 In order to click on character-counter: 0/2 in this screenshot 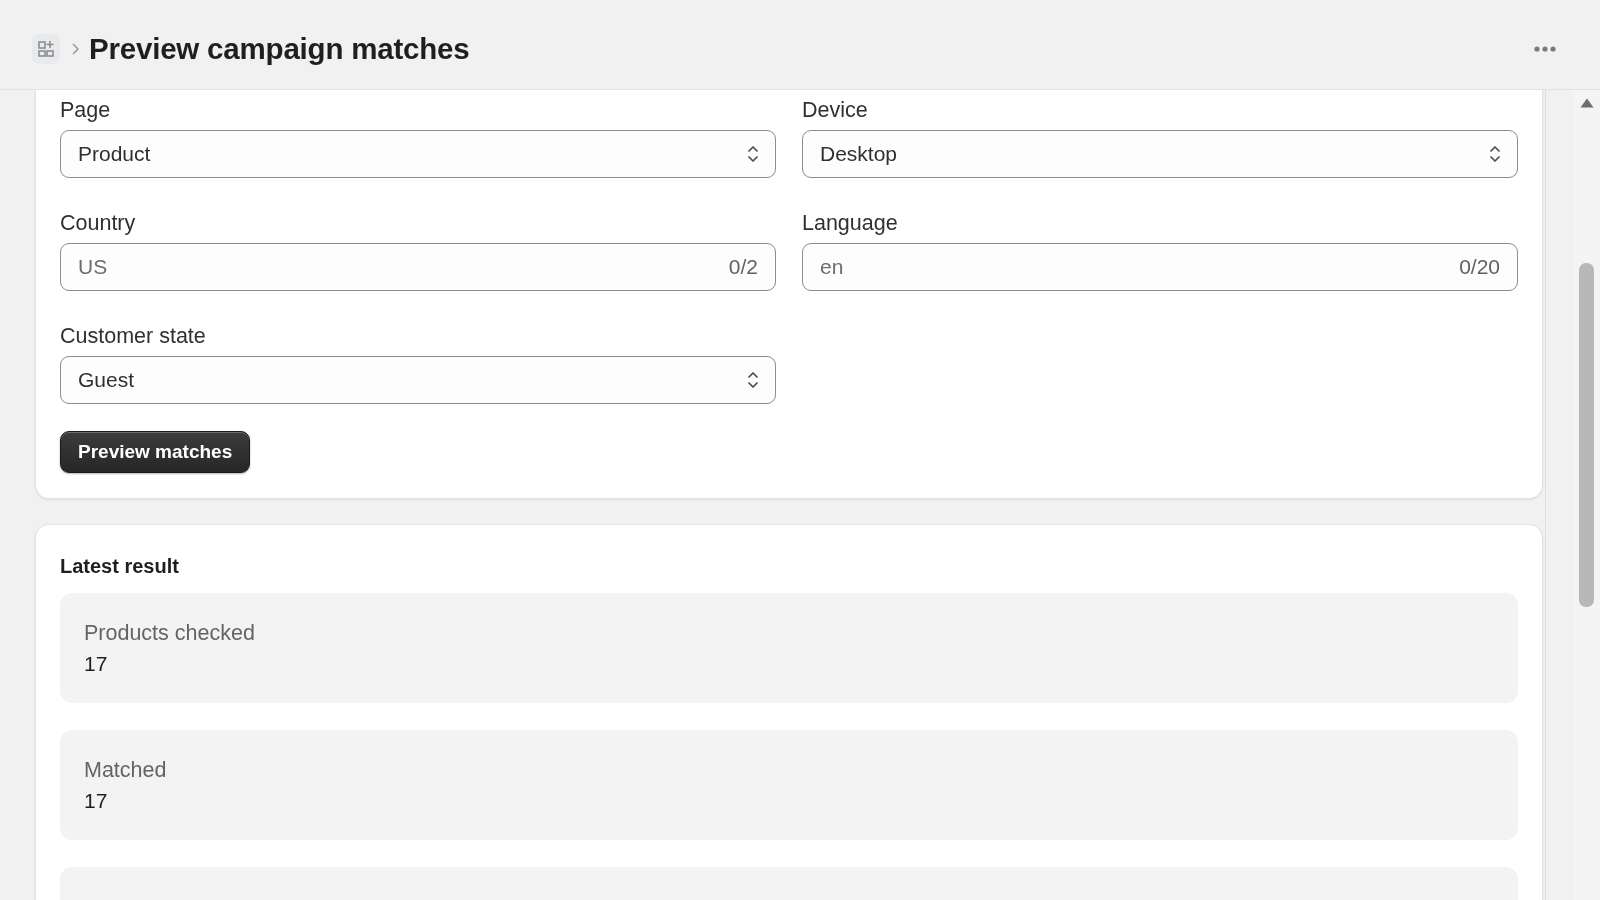, I will do `click(743, 267)`.